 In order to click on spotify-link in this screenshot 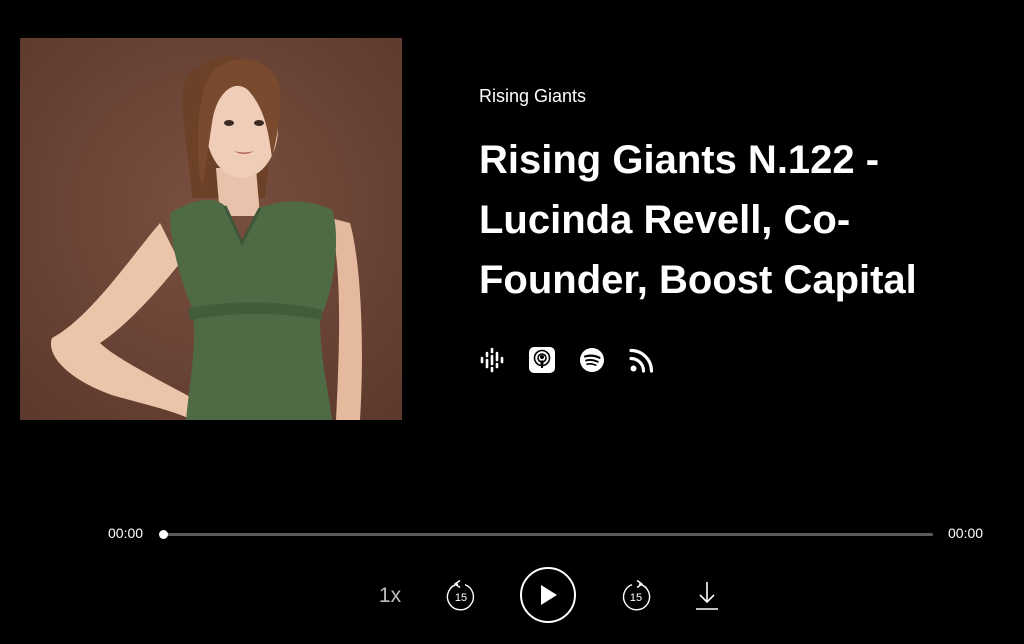, I will do `click(592, 360)`.